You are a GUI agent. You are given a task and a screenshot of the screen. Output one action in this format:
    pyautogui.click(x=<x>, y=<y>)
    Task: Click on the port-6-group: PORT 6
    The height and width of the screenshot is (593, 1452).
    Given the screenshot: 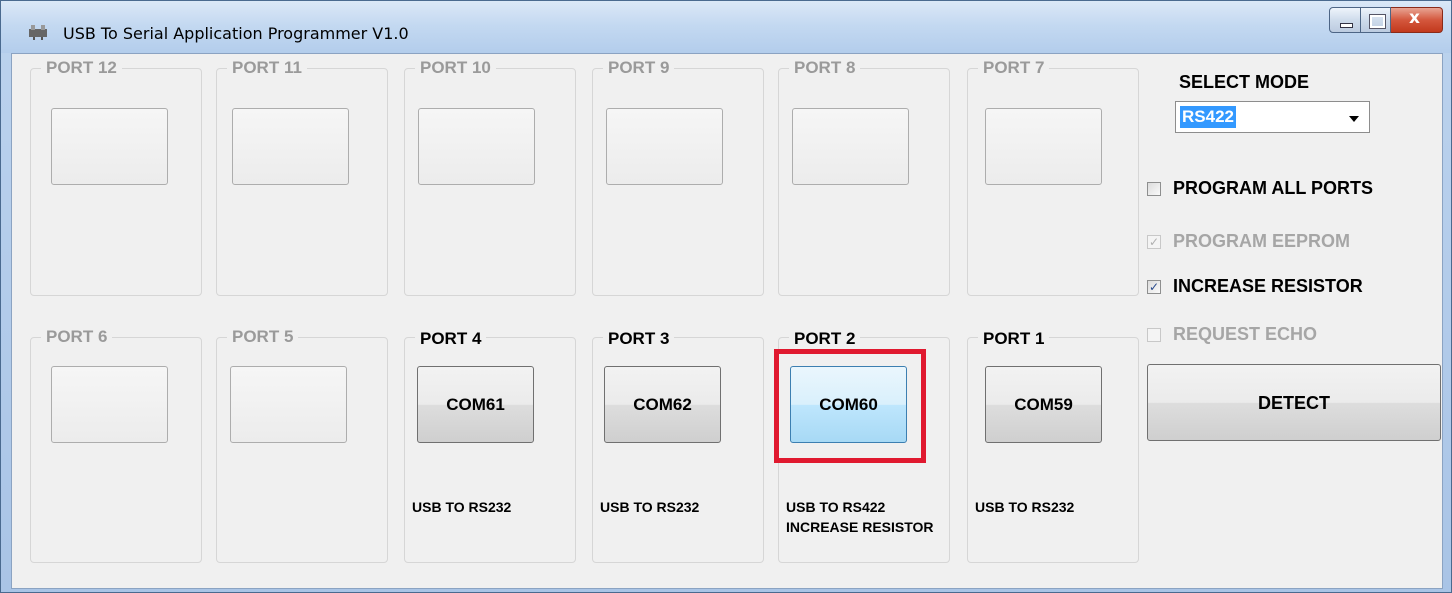 What is the action you would take?
    pyautogui.click(x=116, y=445)
    